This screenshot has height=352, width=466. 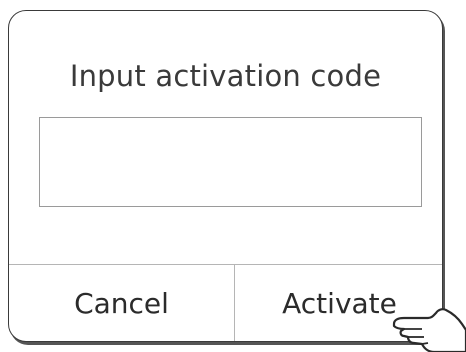 What do you see at coordinates (122, 303) in the screenshot?
I see `cancel-button: Cancel` at bounding box center [122, 303].